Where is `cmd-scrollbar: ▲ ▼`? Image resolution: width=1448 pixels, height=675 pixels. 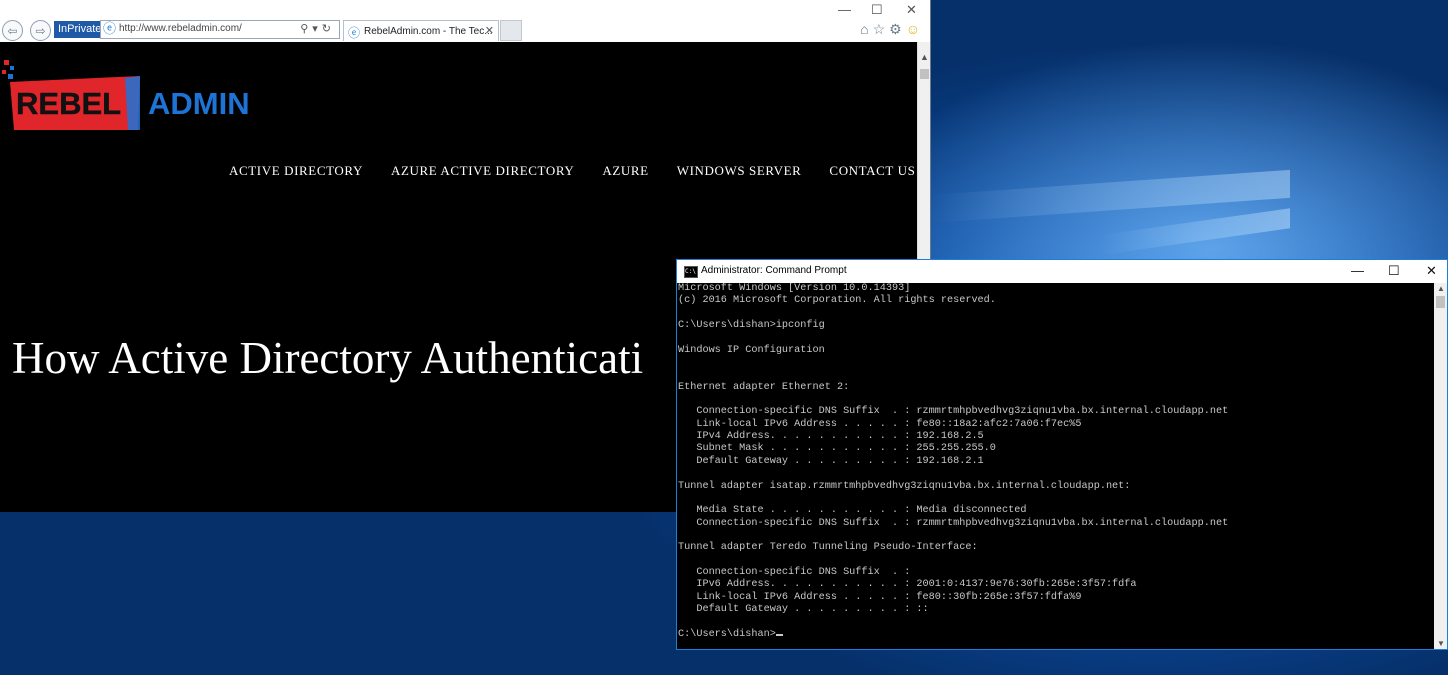
cmd-scrollbar: ▲ ▼ is located at coordinates (1440, 466).